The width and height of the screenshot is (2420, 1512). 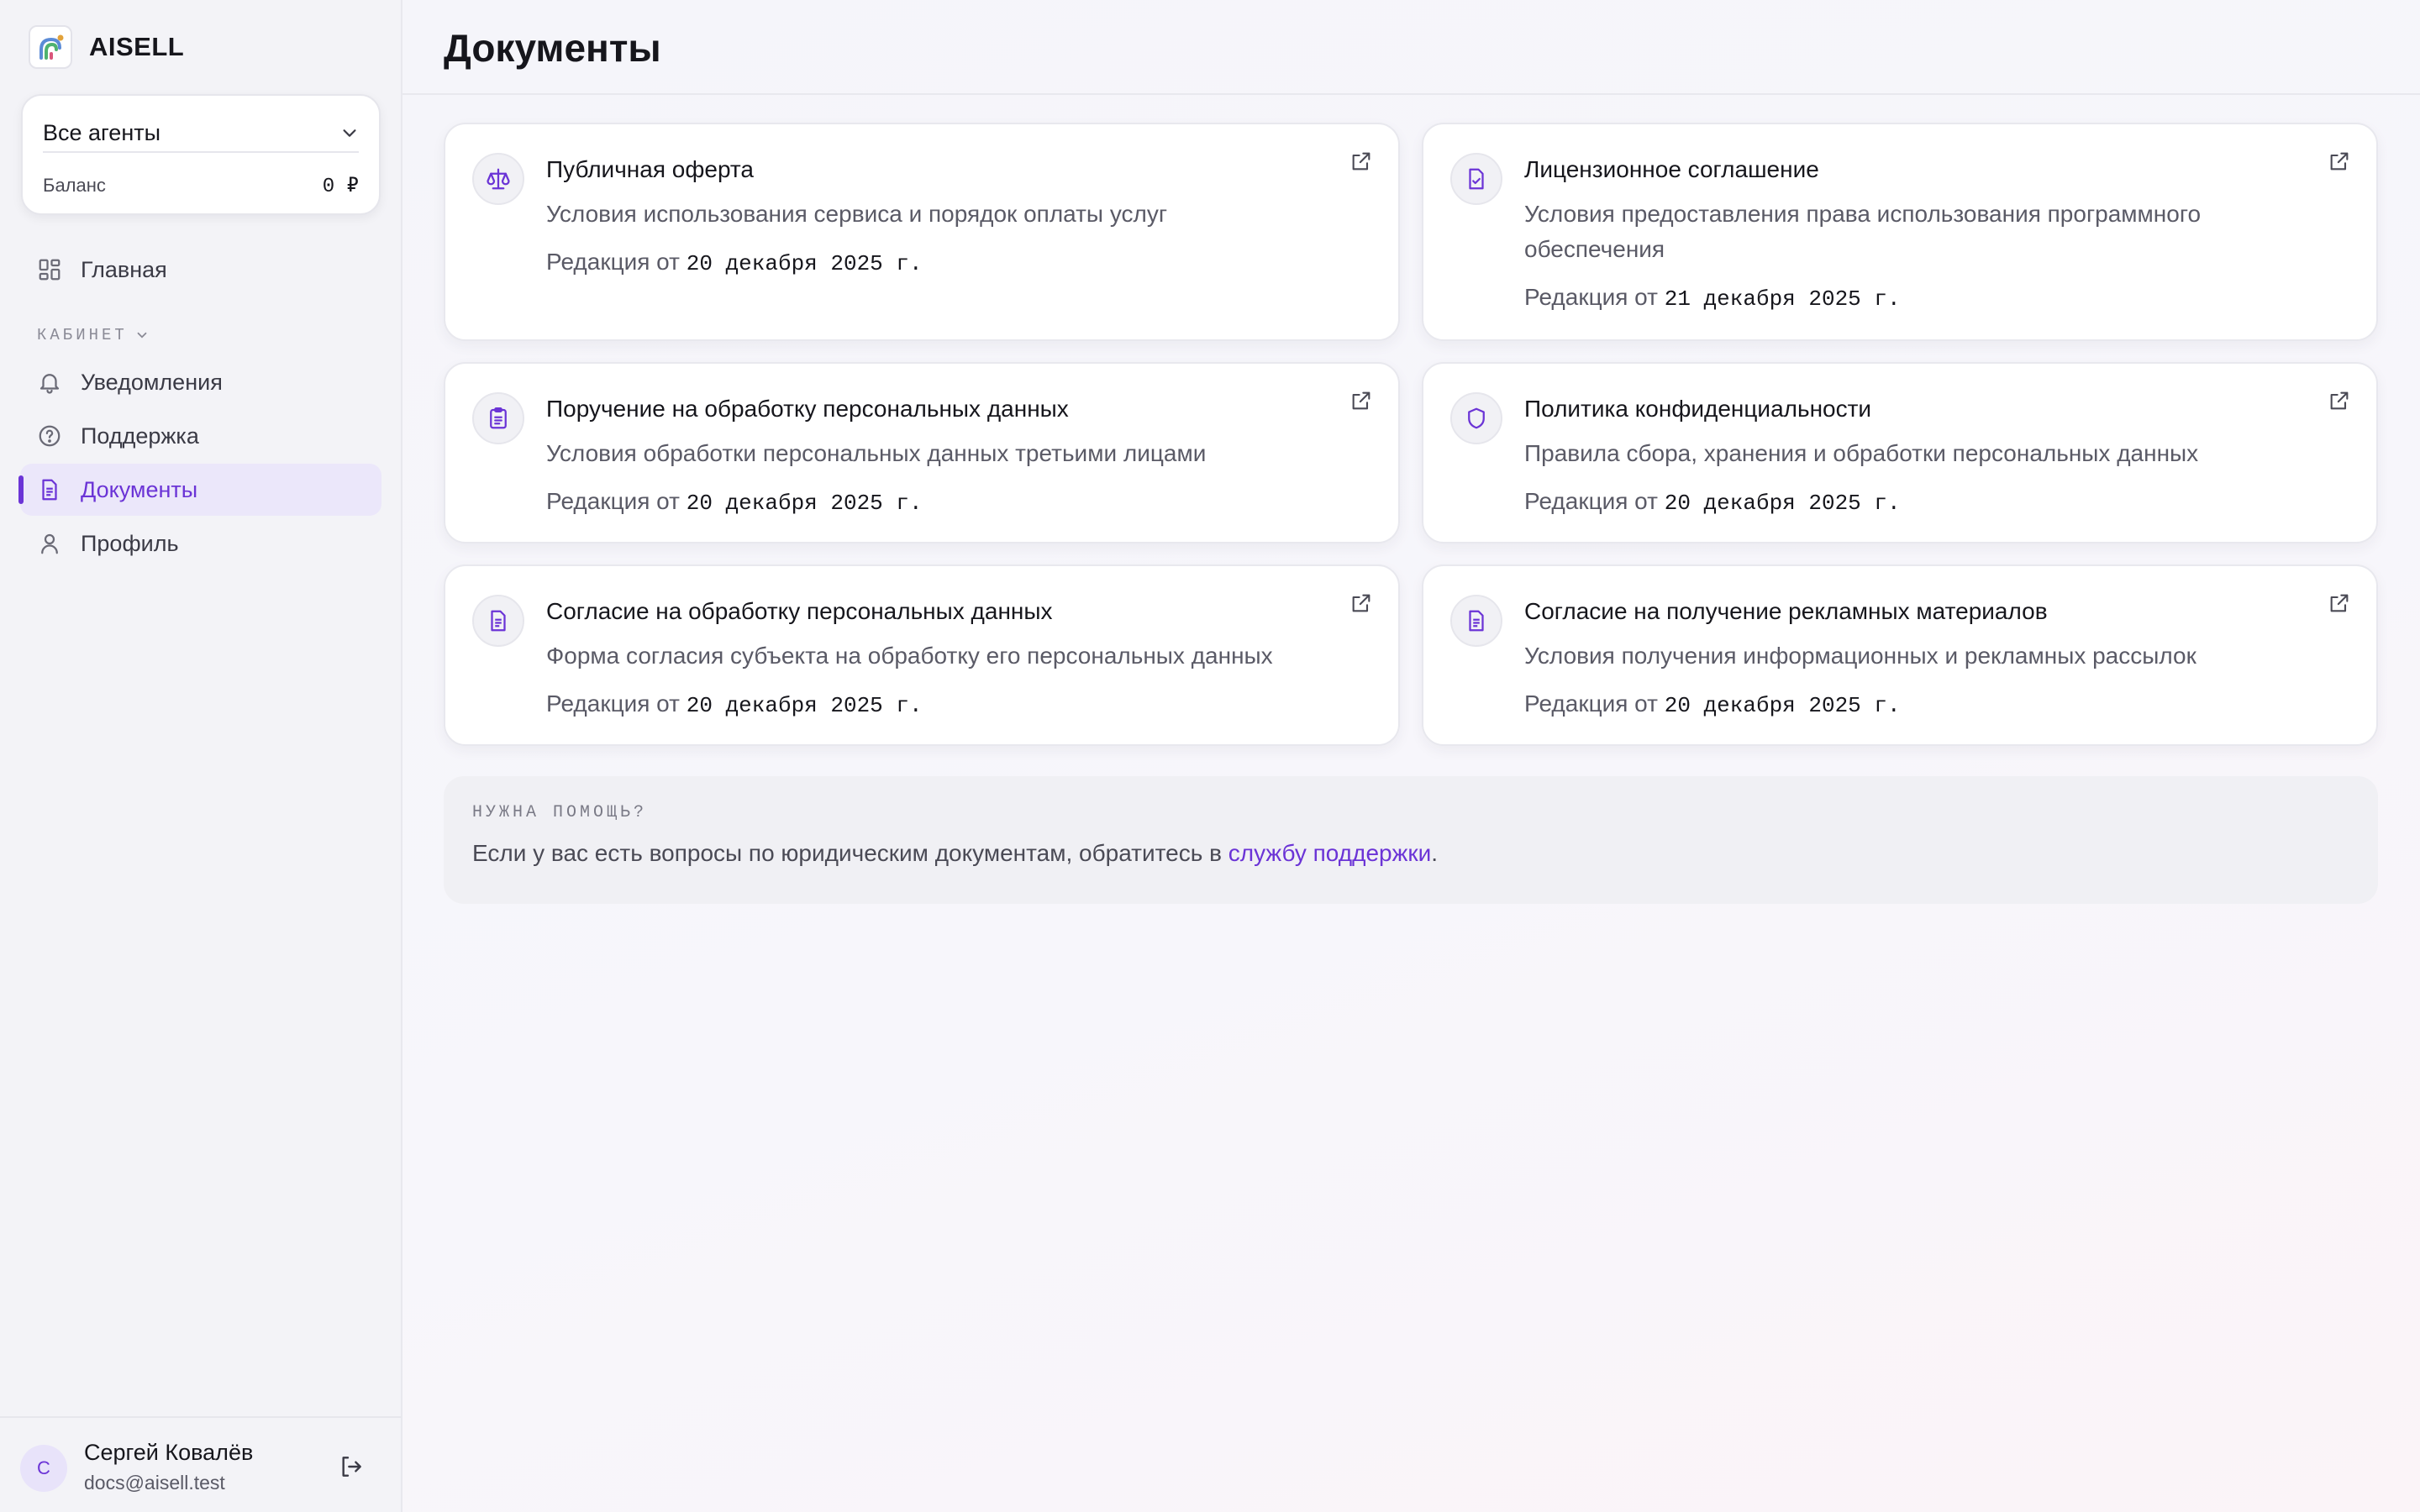 I want to click on document-date: Редакция от 21 декабря 2025 г., so click(x=1712, y=298).